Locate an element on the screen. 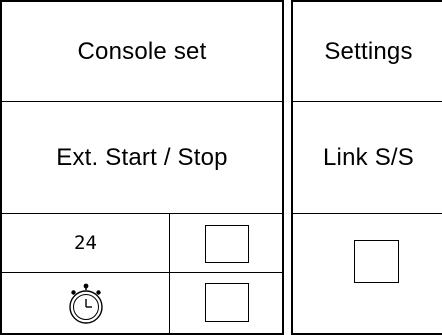 Image resolution: width=442 pixels, height=335 pixels. ext-start-stop-24-checkbox is located at coordinates (227, 244).